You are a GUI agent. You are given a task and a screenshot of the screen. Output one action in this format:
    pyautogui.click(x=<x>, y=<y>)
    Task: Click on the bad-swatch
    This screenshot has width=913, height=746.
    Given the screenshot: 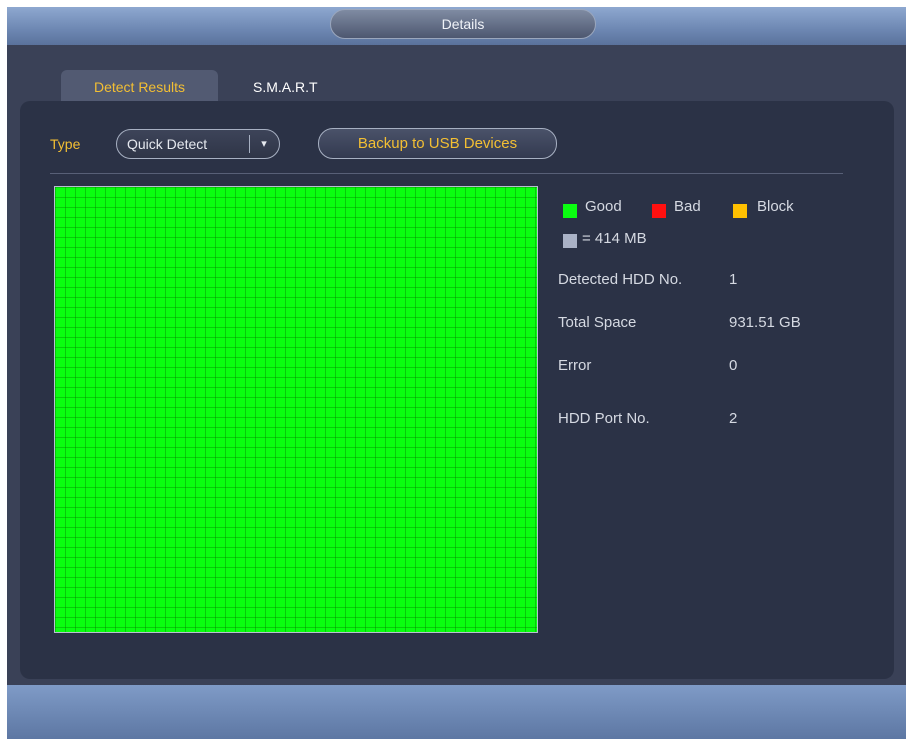 What is the action you would take?
    pyautogui.click(x=659, y=211)
    